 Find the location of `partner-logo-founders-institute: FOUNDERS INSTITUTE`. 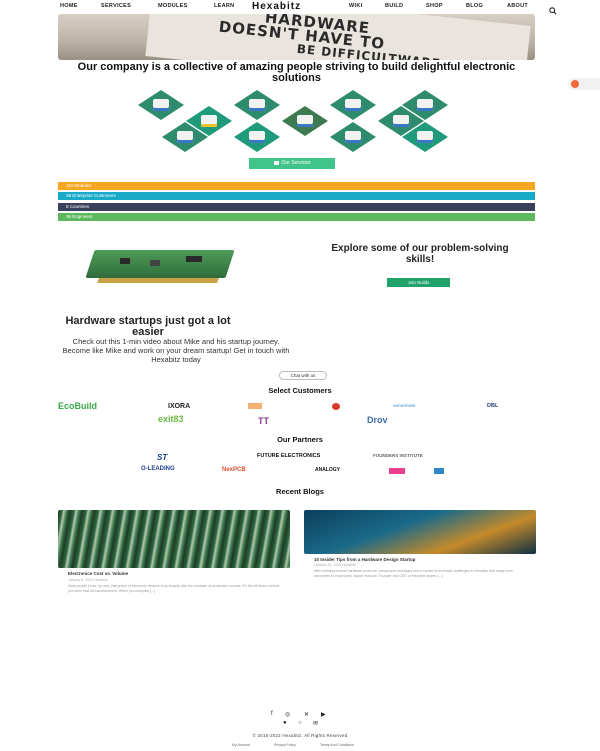

partner-logo-founders-institute: FOUNDERS INSTITUTE is located at coordinates (398, 455).